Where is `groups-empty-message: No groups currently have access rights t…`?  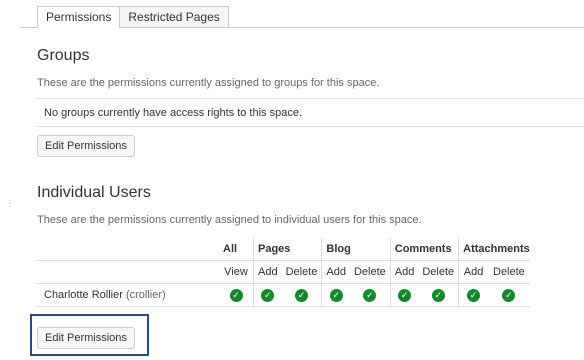
groups-empty-message: No groups currently have access rights t… is located at coordinates (173, 113).